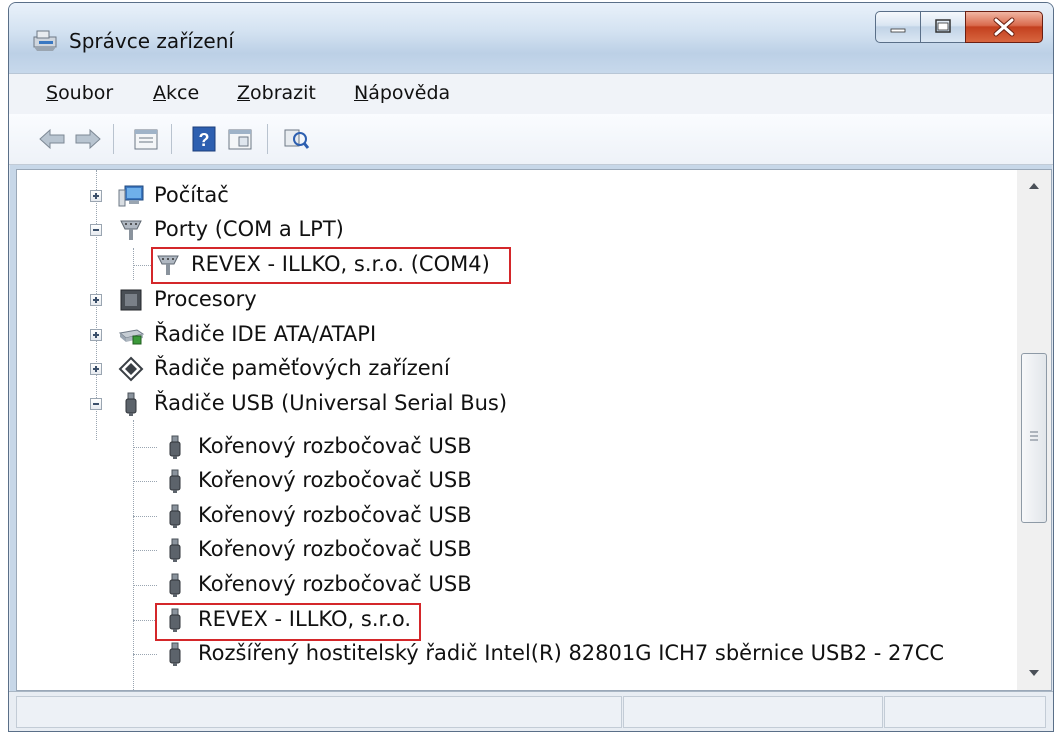  Describe the element at coordinates (131, 369) in the screenshot. I see `storage-controller-icon` at that location.